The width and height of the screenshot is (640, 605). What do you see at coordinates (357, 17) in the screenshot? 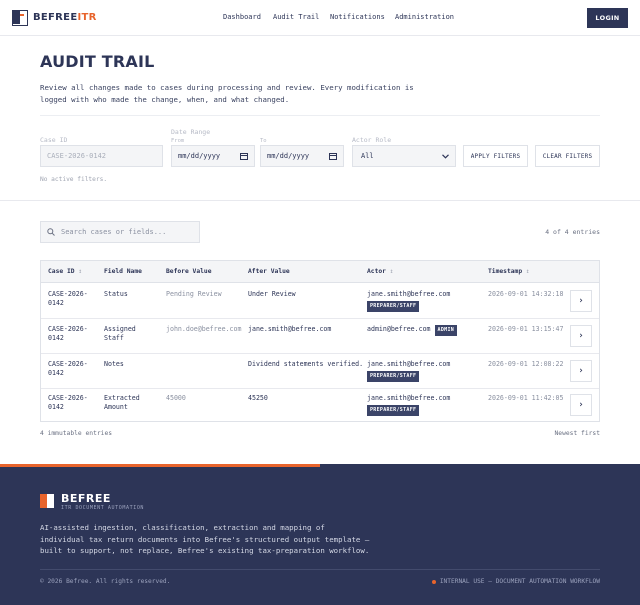
I see `nav-notifications: Notifications` at bounding box center [357, 17].